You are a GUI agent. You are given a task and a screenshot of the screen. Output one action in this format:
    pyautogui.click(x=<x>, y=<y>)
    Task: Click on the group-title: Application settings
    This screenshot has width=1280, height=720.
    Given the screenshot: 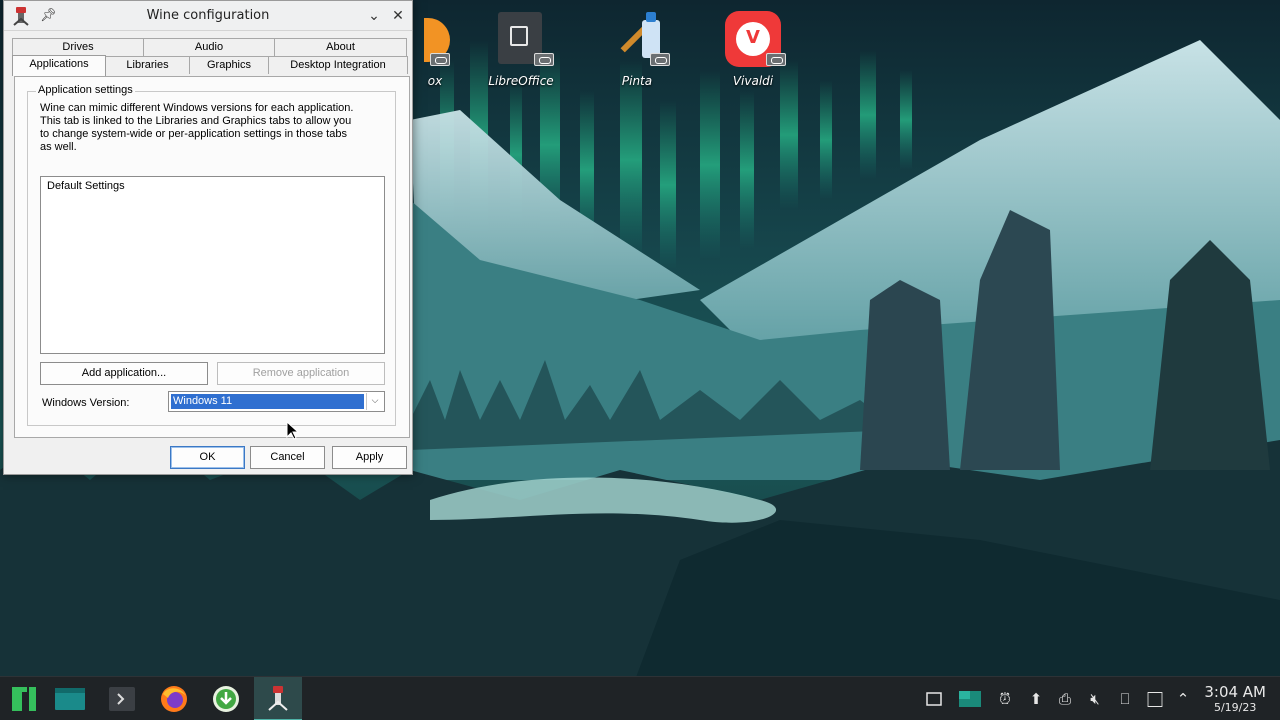 What is the action you would take?
    pyautogui.click(x=85, y=90)
    